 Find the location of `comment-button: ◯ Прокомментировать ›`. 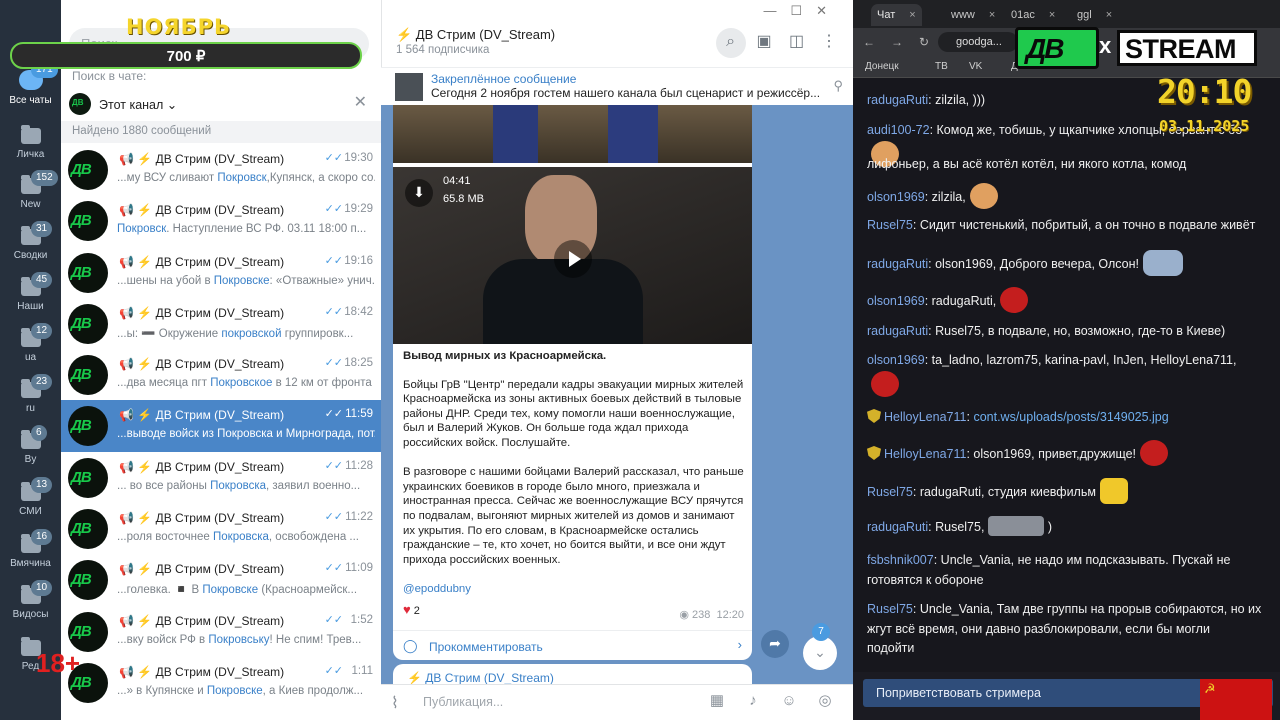

comment-button: ◯ Прокомментировать › is located at coordinates (572, 645).